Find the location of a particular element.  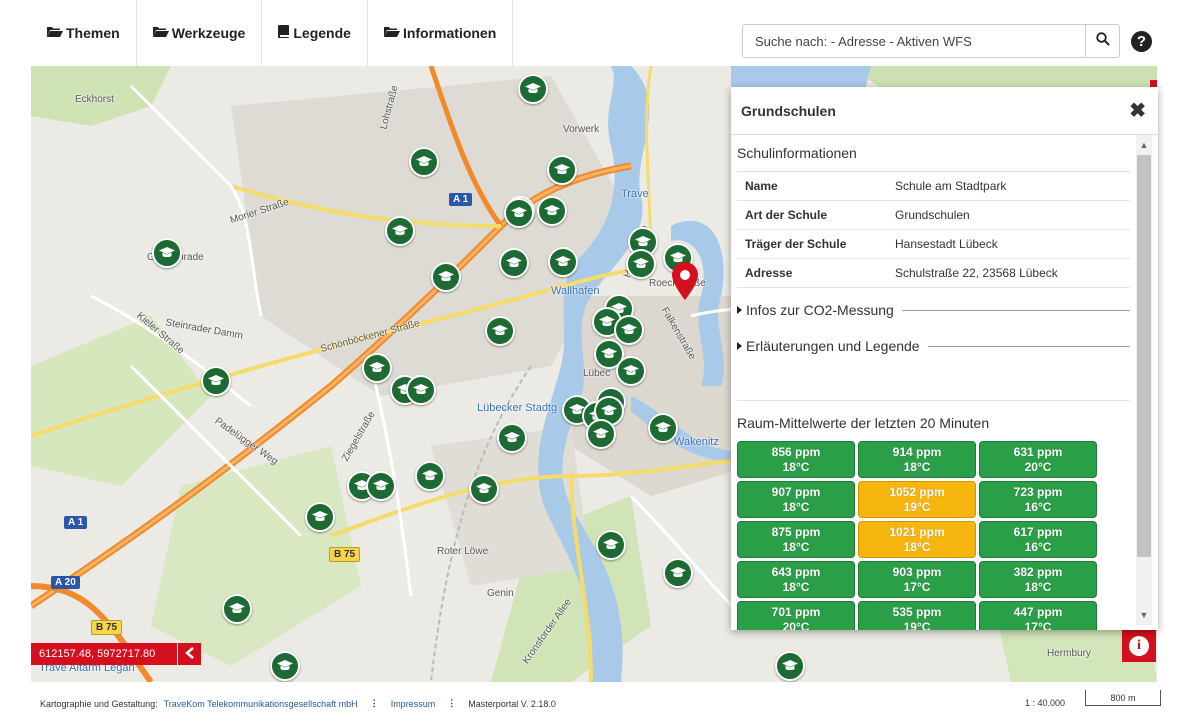

ppm-cell: 701 ppm 20°C is located at coordinates (796, 615).